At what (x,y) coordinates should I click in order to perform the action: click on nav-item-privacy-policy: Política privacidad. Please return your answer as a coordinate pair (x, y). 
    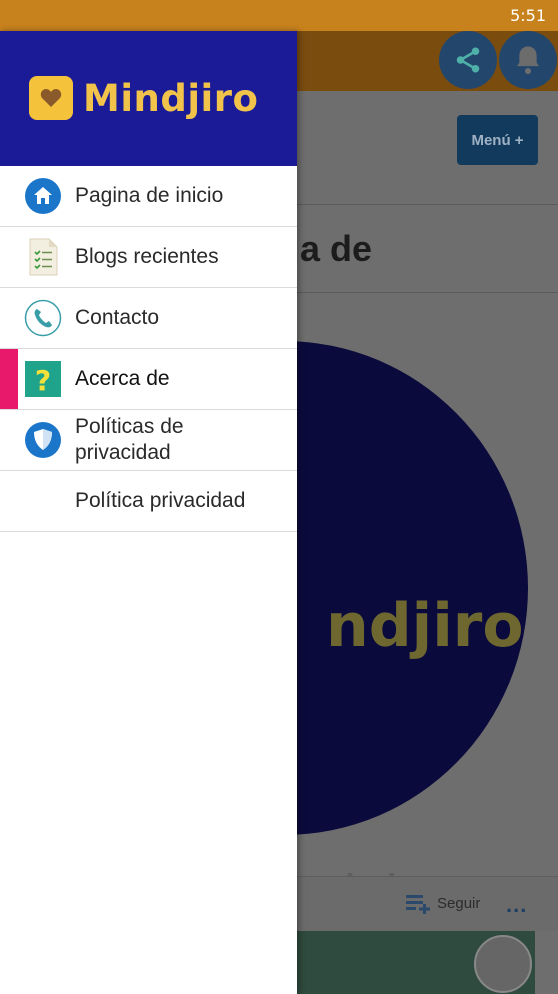
    Looking at the image, I should click on (148, 501).